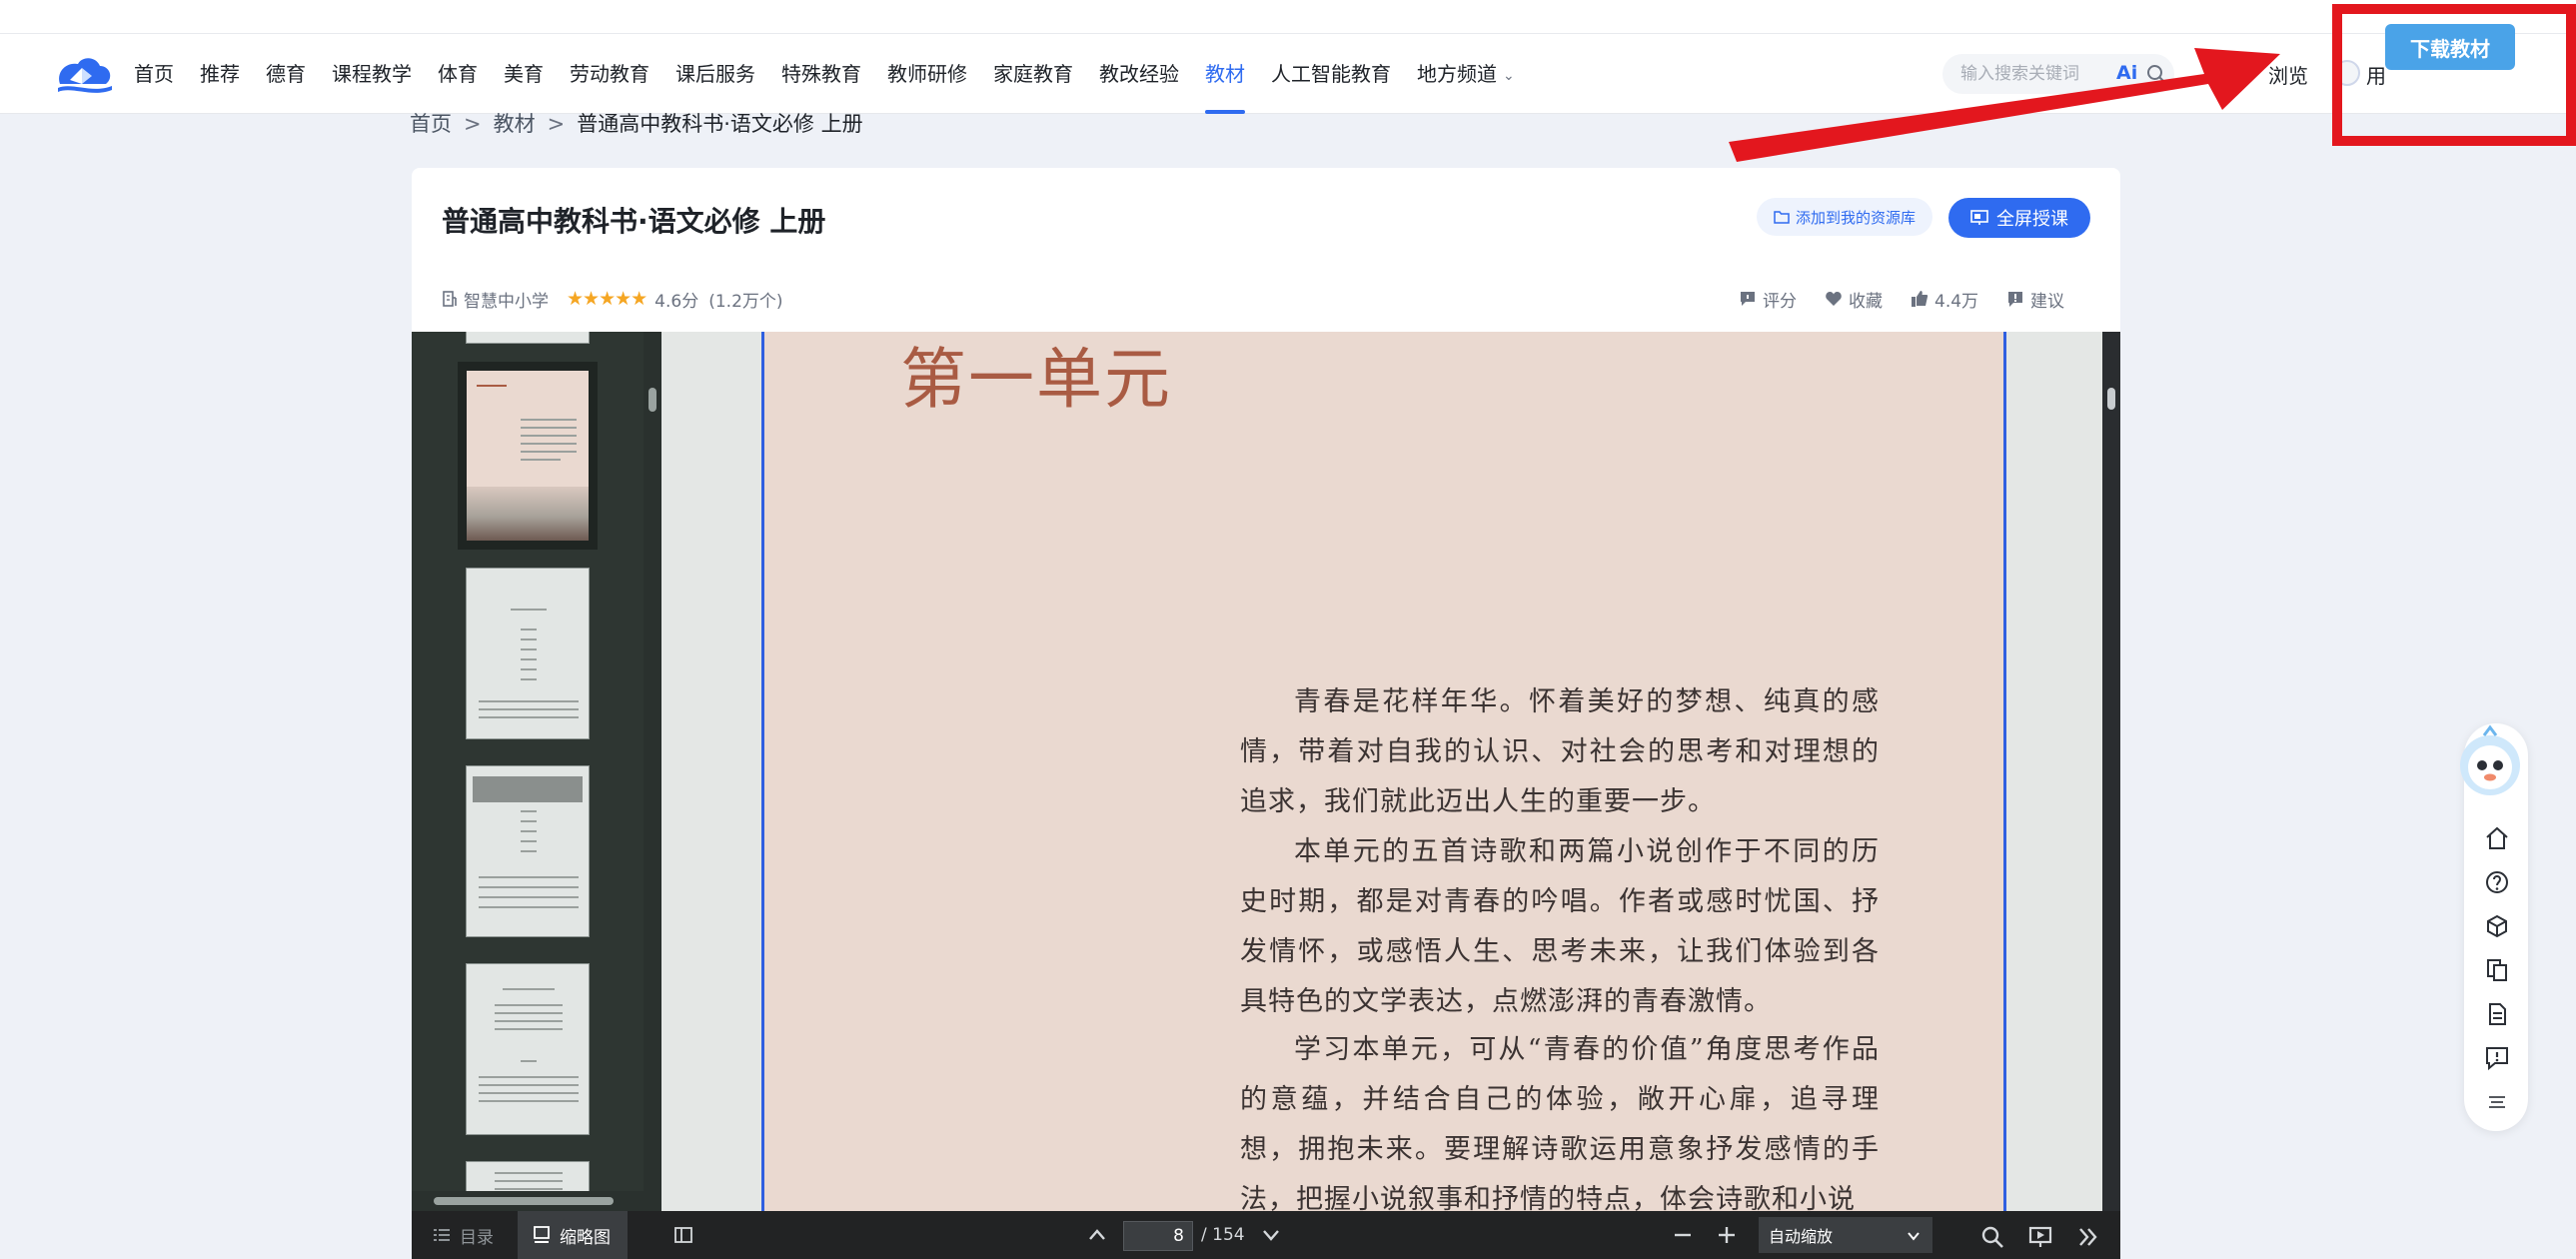  I want to click on chevron-up-icon, so click(1097, 1235).